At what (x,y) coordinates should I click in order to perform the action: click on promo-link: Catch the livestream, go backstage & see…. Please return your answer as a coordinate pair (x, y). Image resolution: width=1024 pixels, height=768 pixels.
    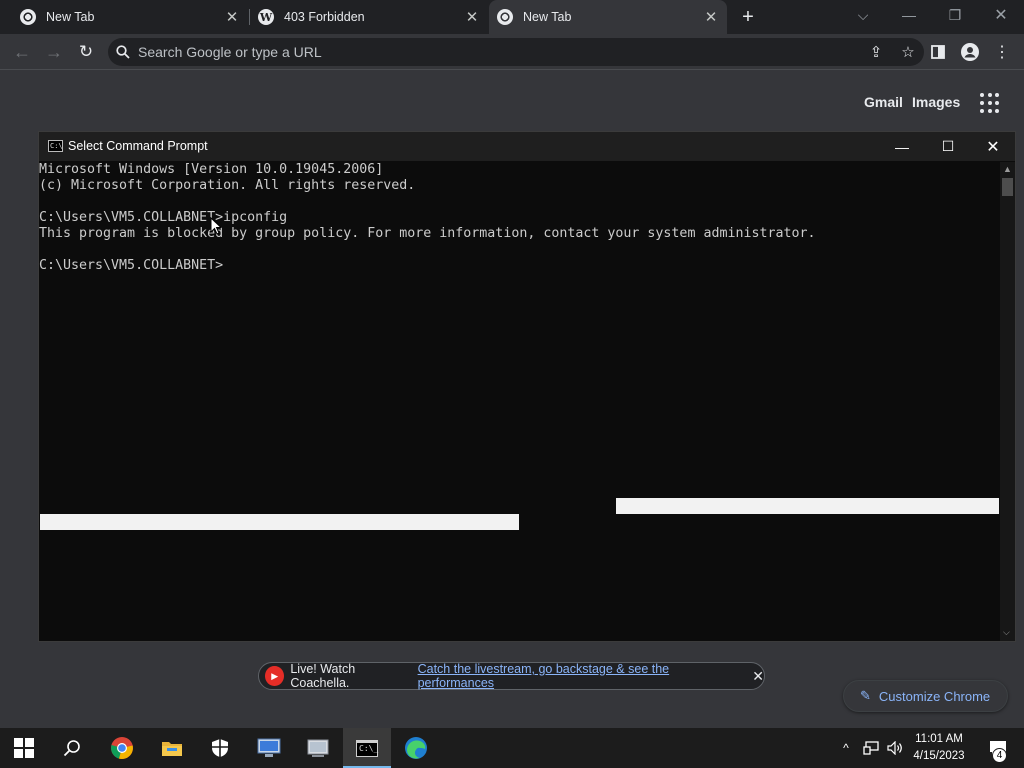
    Looking at the image, I should click on (578, 676).